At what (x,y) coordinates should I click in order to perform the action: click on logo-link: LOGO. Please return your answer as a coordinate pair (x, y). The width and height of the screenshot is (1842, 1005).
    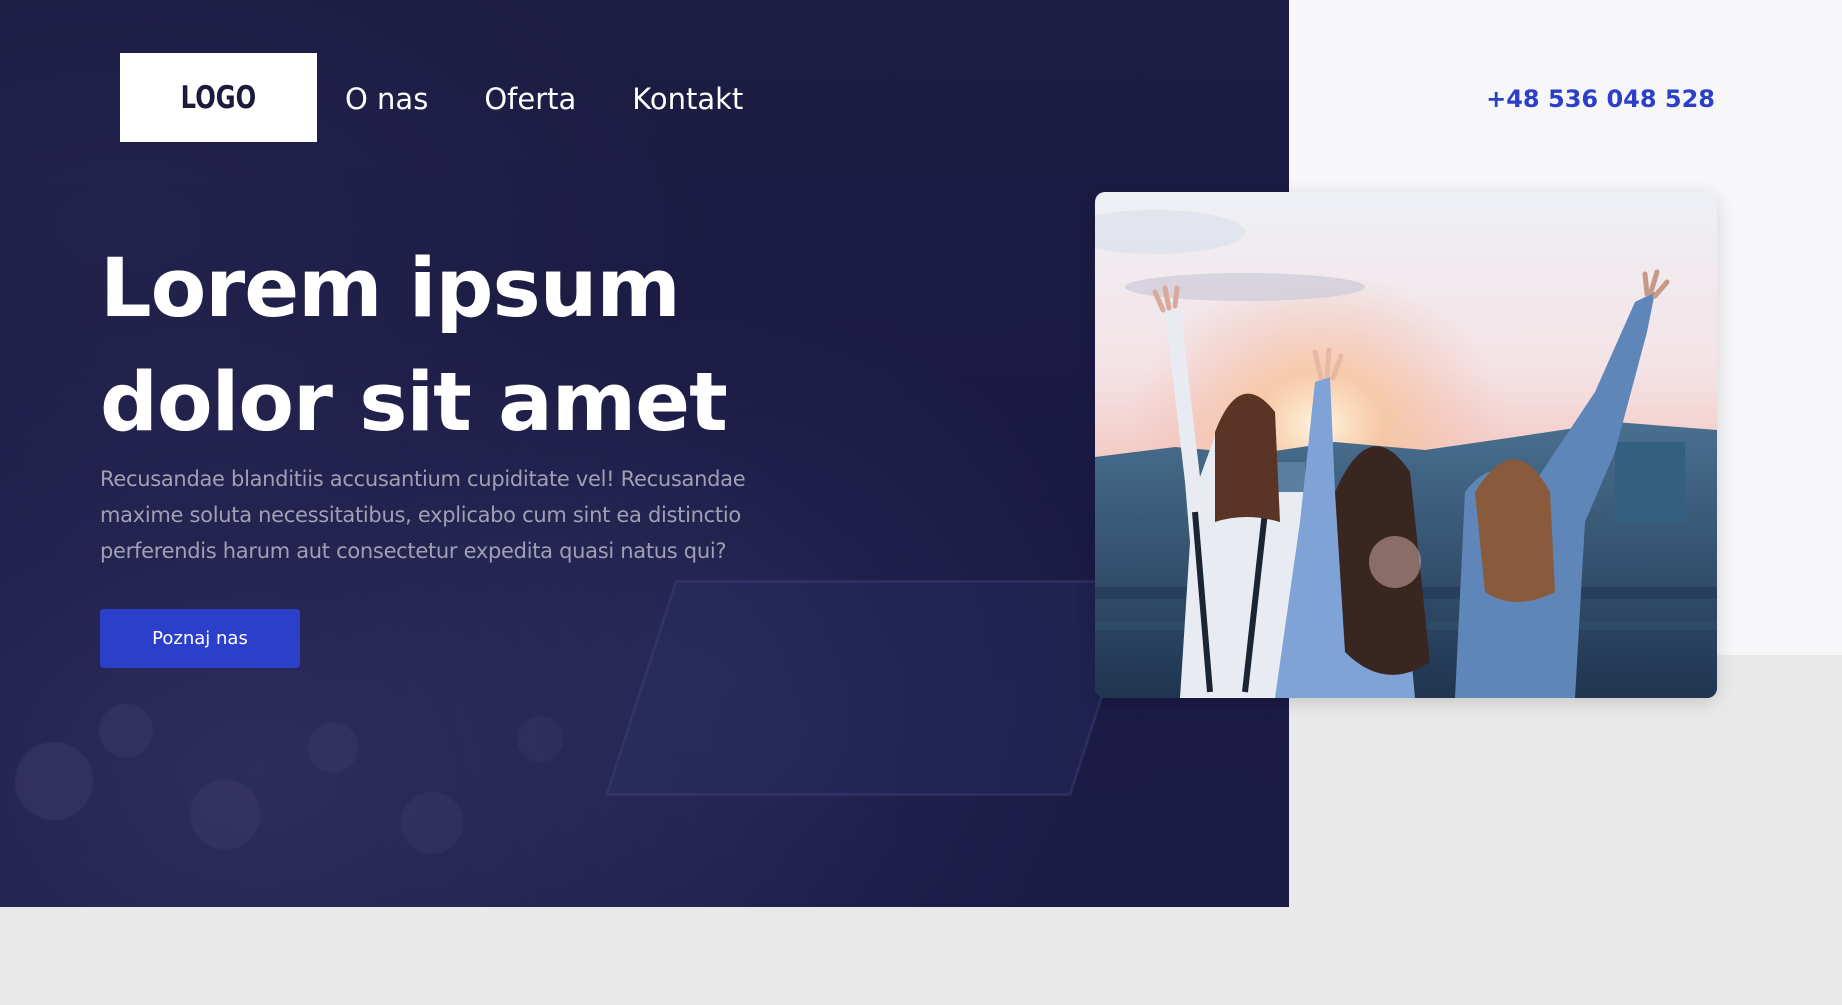
    Looking at the image, I should click on (218, 97).